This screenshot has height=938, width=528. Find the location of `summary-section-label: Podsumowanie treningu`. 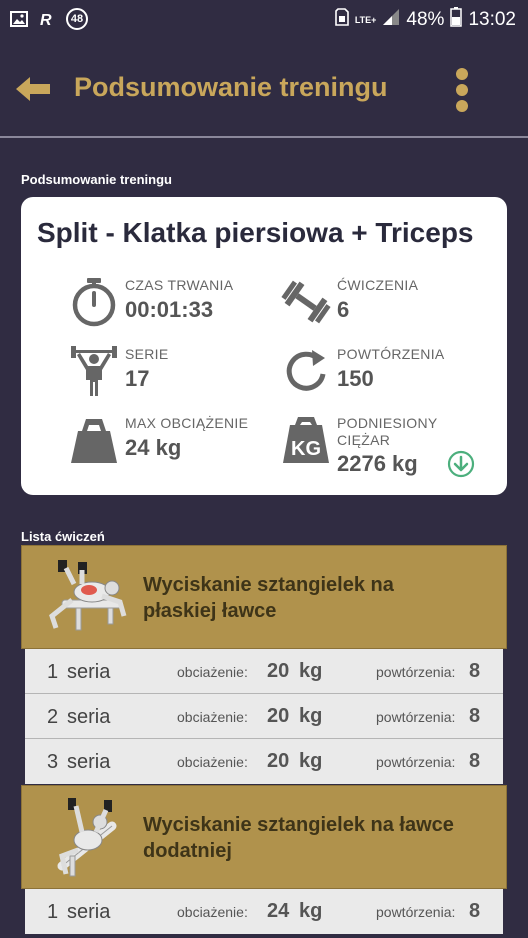

summary-section-label: Podsumowanie treningu is located at coordinates (96, 179).